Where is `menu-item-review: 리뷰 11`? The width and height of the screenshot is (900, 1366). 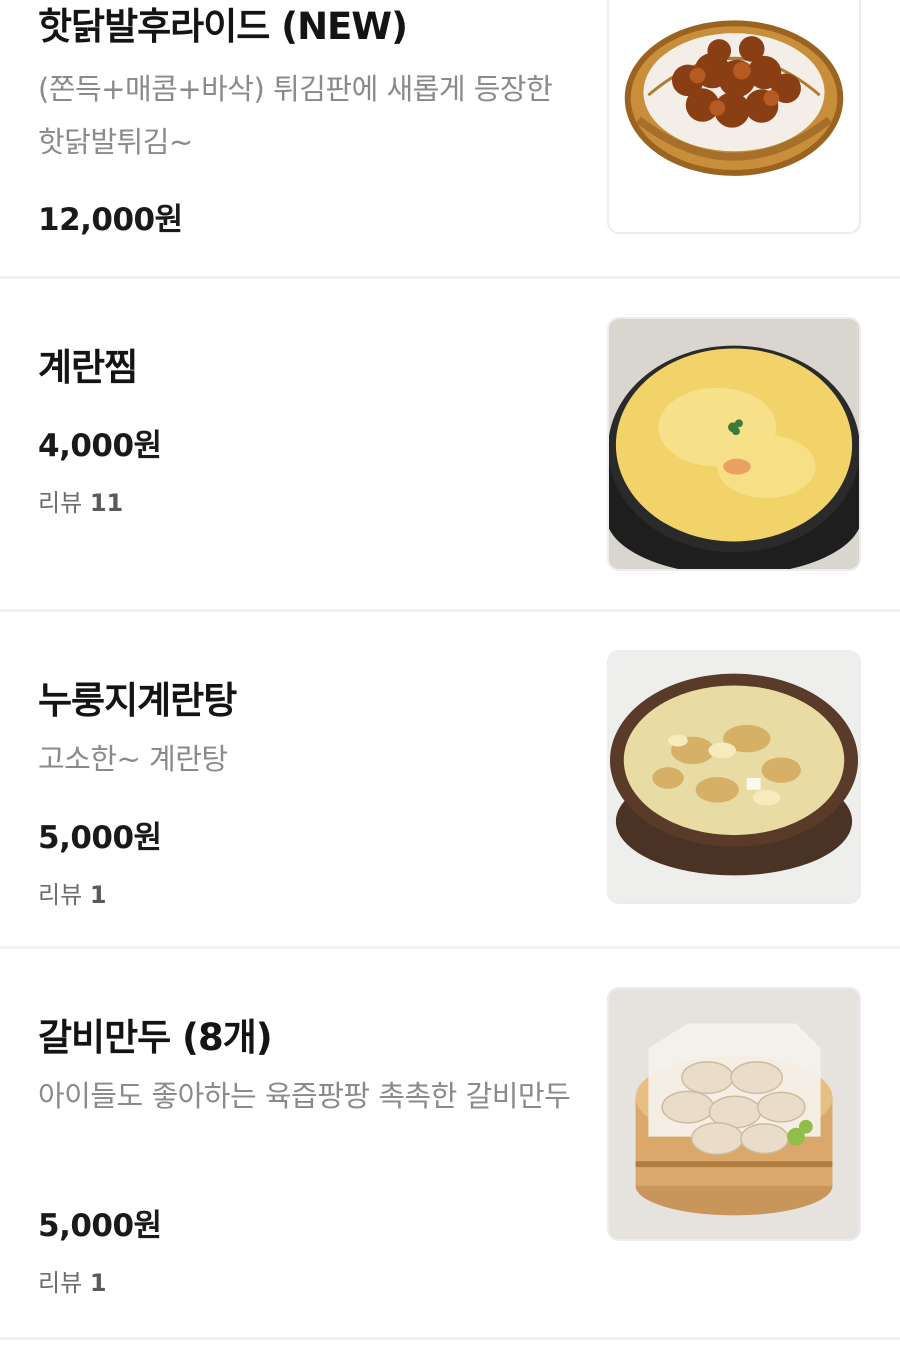 menu-item-review: 리뷰 11 is located at coordinates (80, 500).